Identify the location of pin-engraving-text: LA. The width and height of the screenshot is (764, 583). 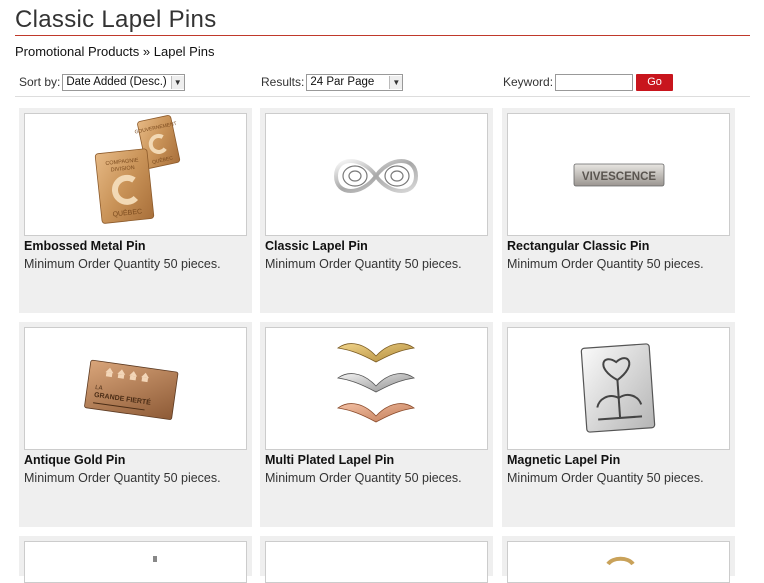
(99, 388).